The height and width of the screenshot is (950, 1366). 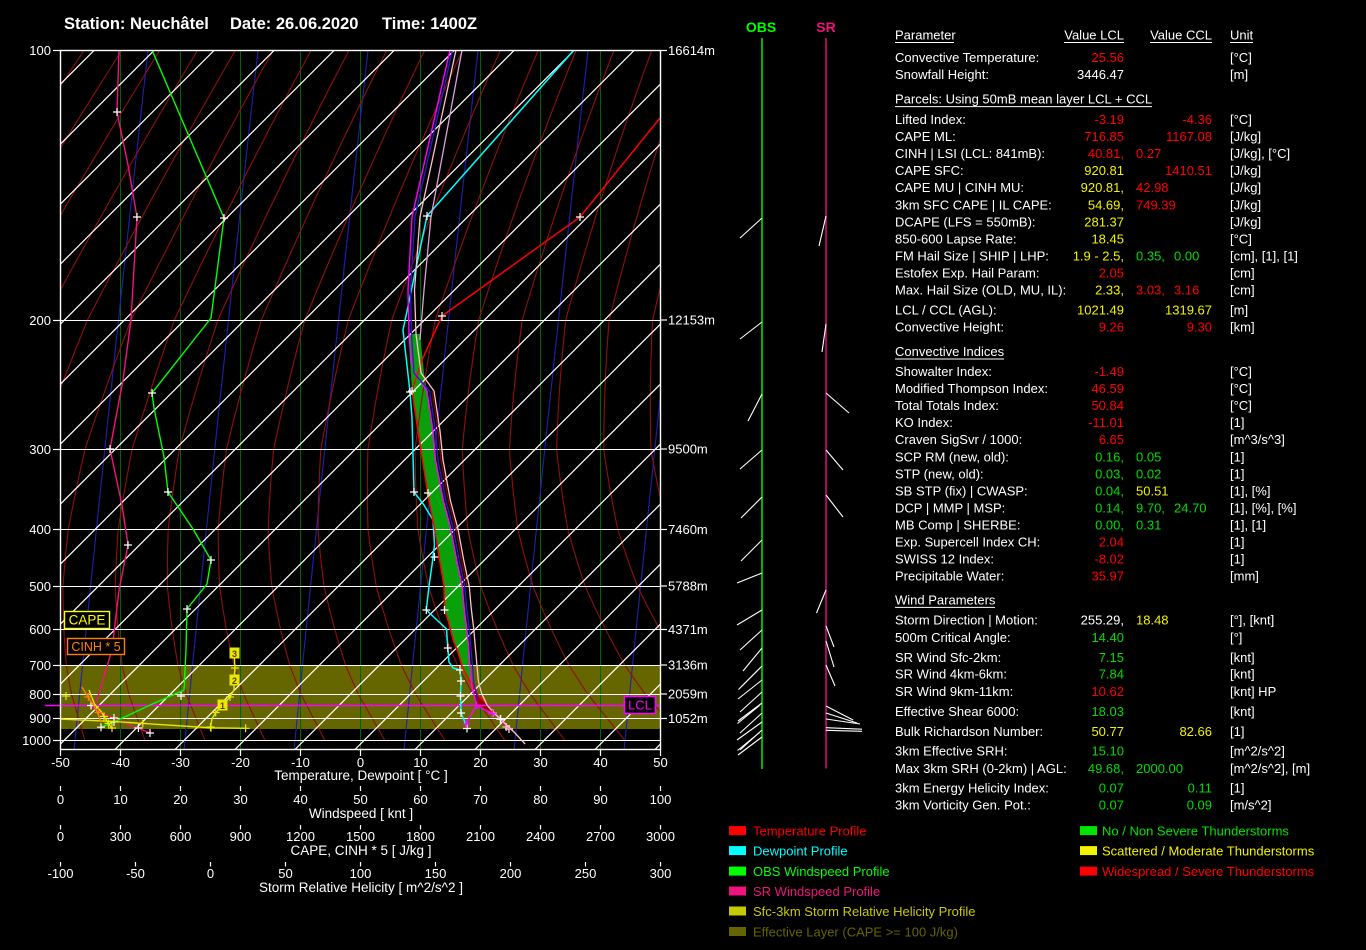 What do you see at coordinates (855, 932) in the screenshot?
I see `svg-text:Effective Layer (CAPE >= 100 J: Effective Layer (CAPE >= 100 J/kg)` at bounding box center [855, 932].